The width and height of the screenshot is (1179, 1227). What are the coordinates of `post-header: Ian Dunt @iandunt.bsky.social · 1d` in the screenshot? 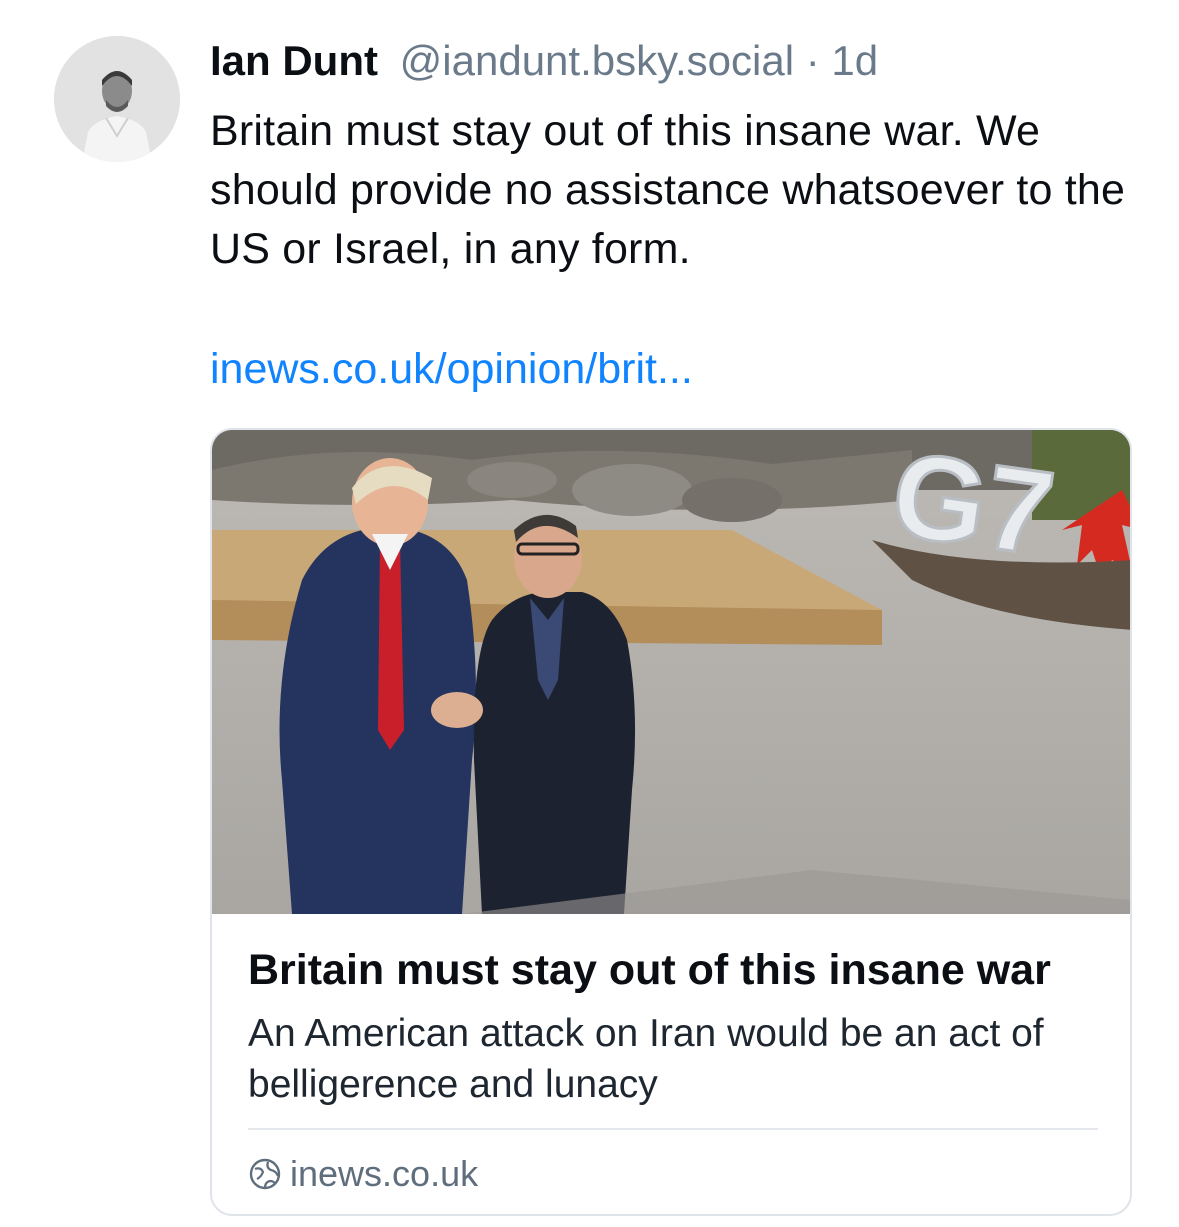 It's located at (544, 61).